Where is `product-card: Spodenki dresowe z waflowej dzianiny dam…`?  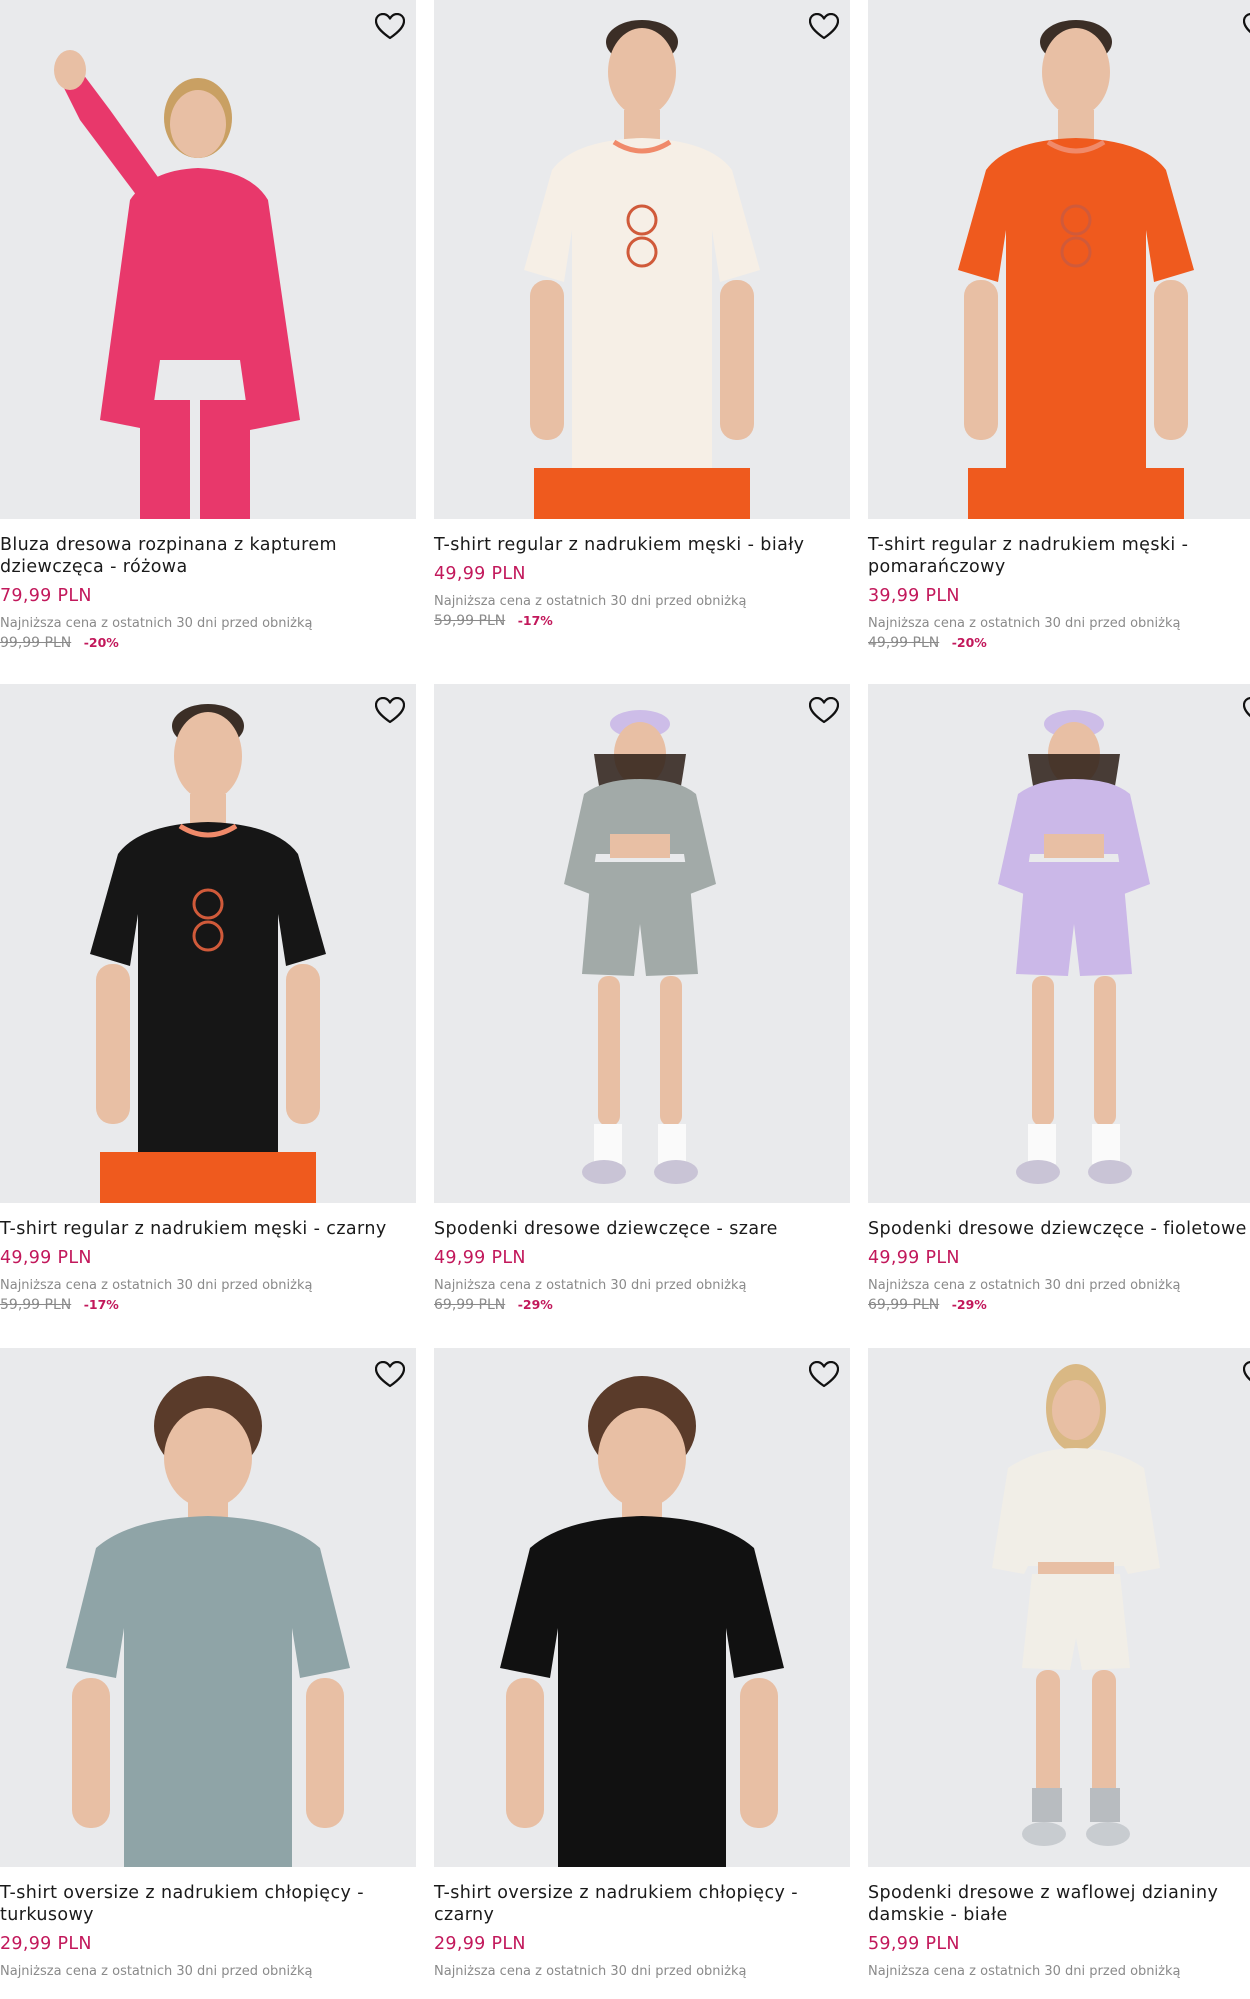
product-card: Spodenki dresowe z waflowej dzianiny dam… is located at coordinates (1059, 1673).